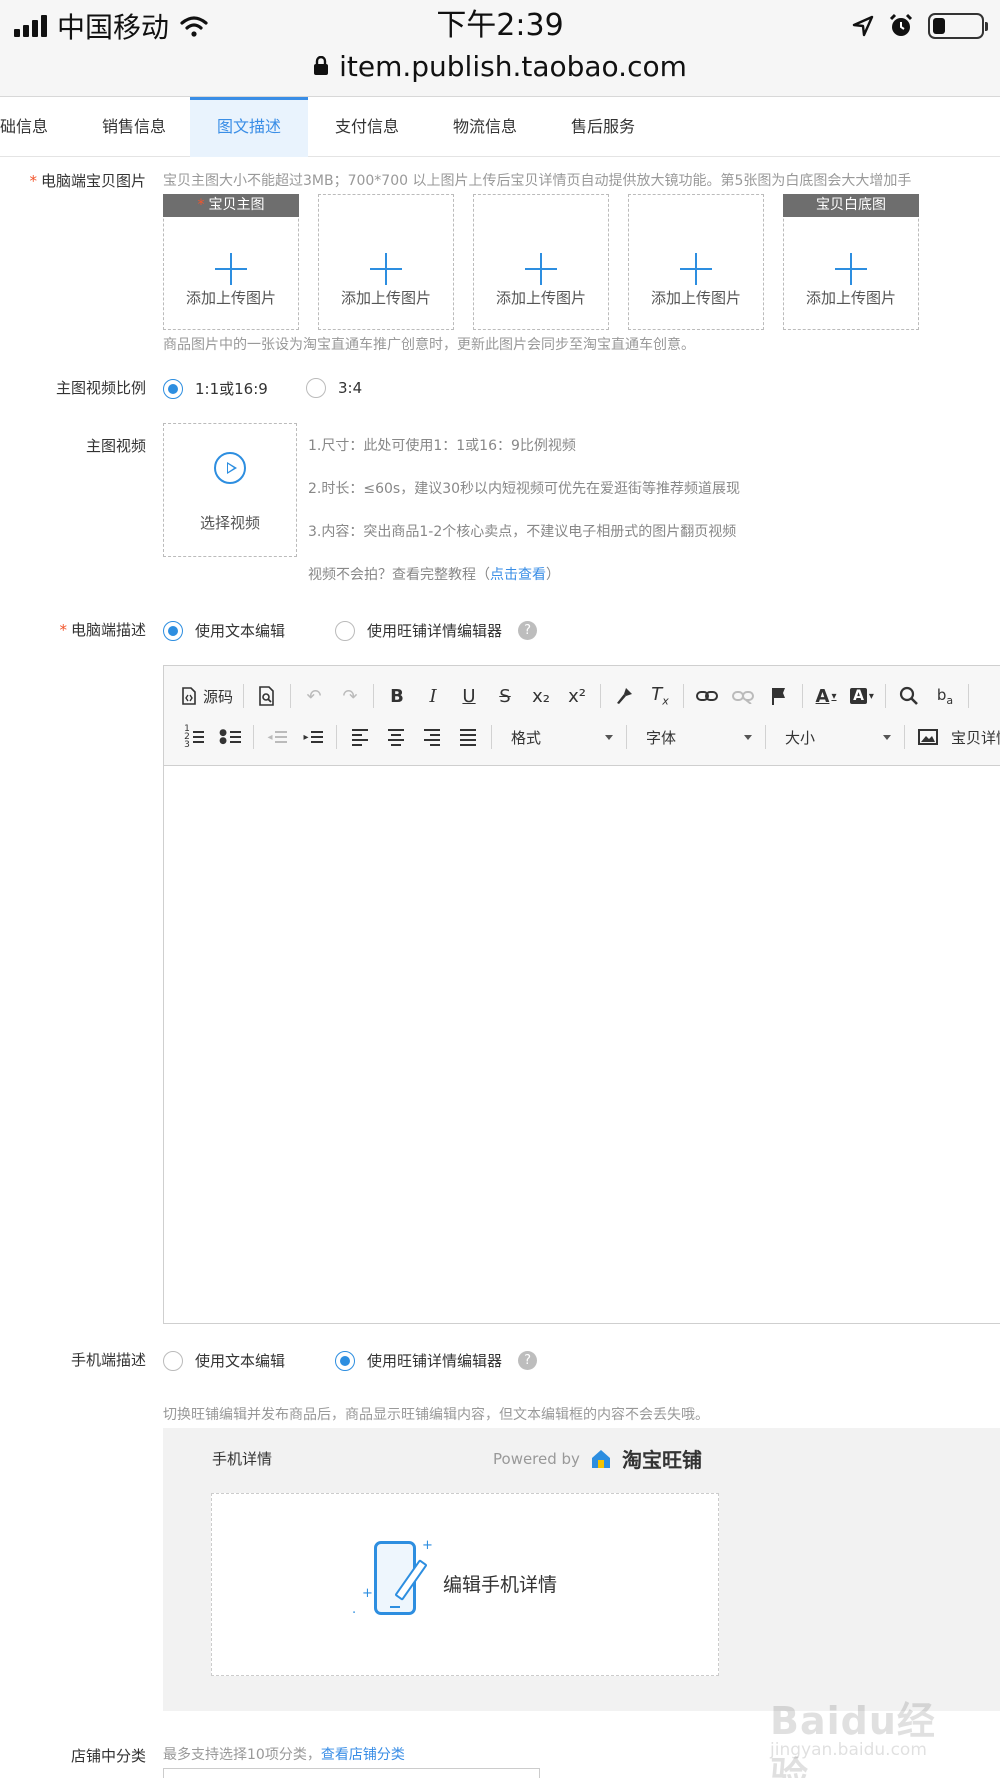 The width and height of the screenshot is (1000, 1778). What do you see at coordinates (577, 696) in the screenshot?
I see `superscript-button: x²` at bounding box center [577, 696].